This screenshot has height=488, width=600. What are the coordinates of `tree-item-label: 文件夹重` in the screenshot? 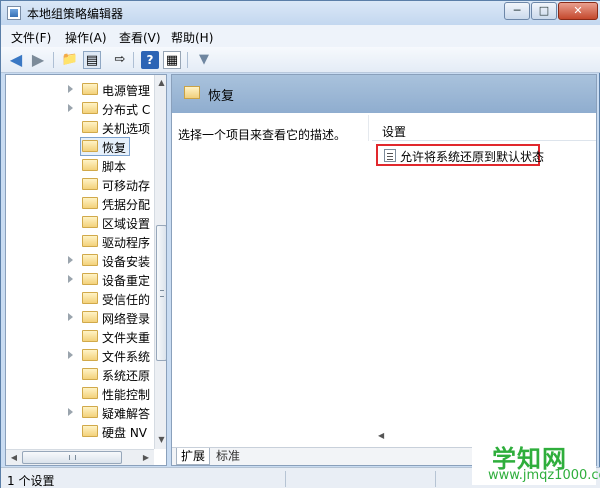 It's located at (126, 338).